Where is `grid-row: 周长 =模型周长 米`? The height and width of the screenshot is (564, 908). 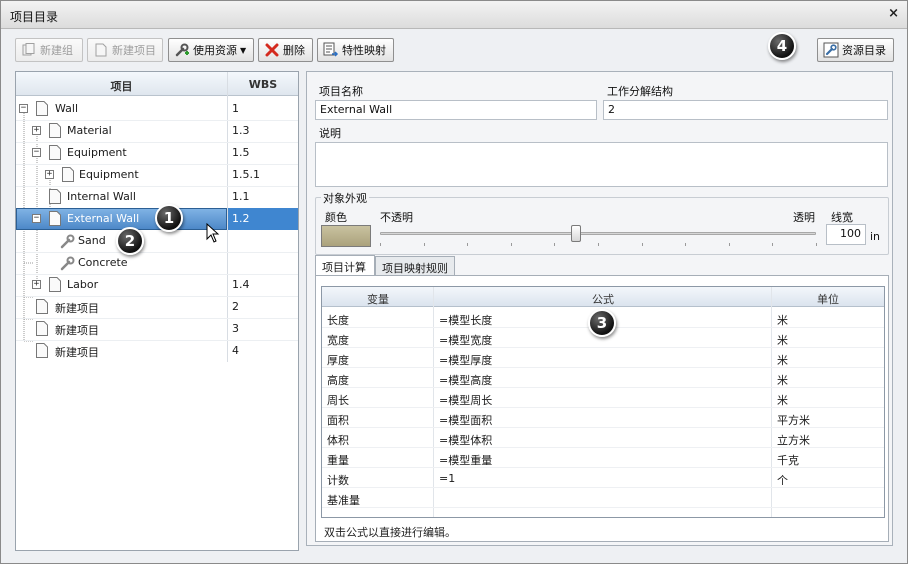 grid-row: 周长 =模型周长 米 is located at coordinates (603, 398).